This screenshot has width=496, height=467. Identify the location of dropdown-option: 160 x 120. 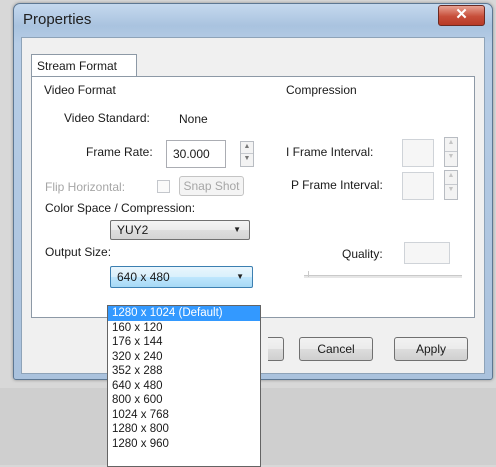
(184, 328).